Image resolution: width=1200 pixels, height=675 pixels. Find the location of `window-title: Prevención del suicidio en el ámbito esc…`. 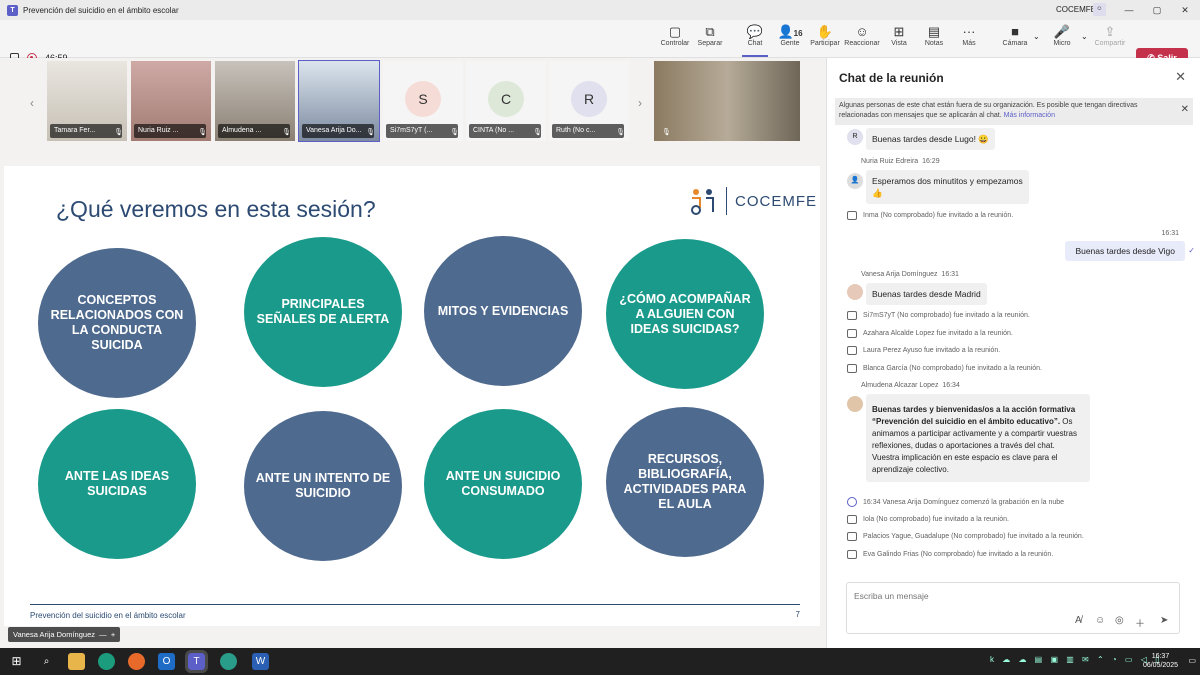

window-title: Prevención del suicidio en el ámbito esc… is located at coordinates (101, 10).